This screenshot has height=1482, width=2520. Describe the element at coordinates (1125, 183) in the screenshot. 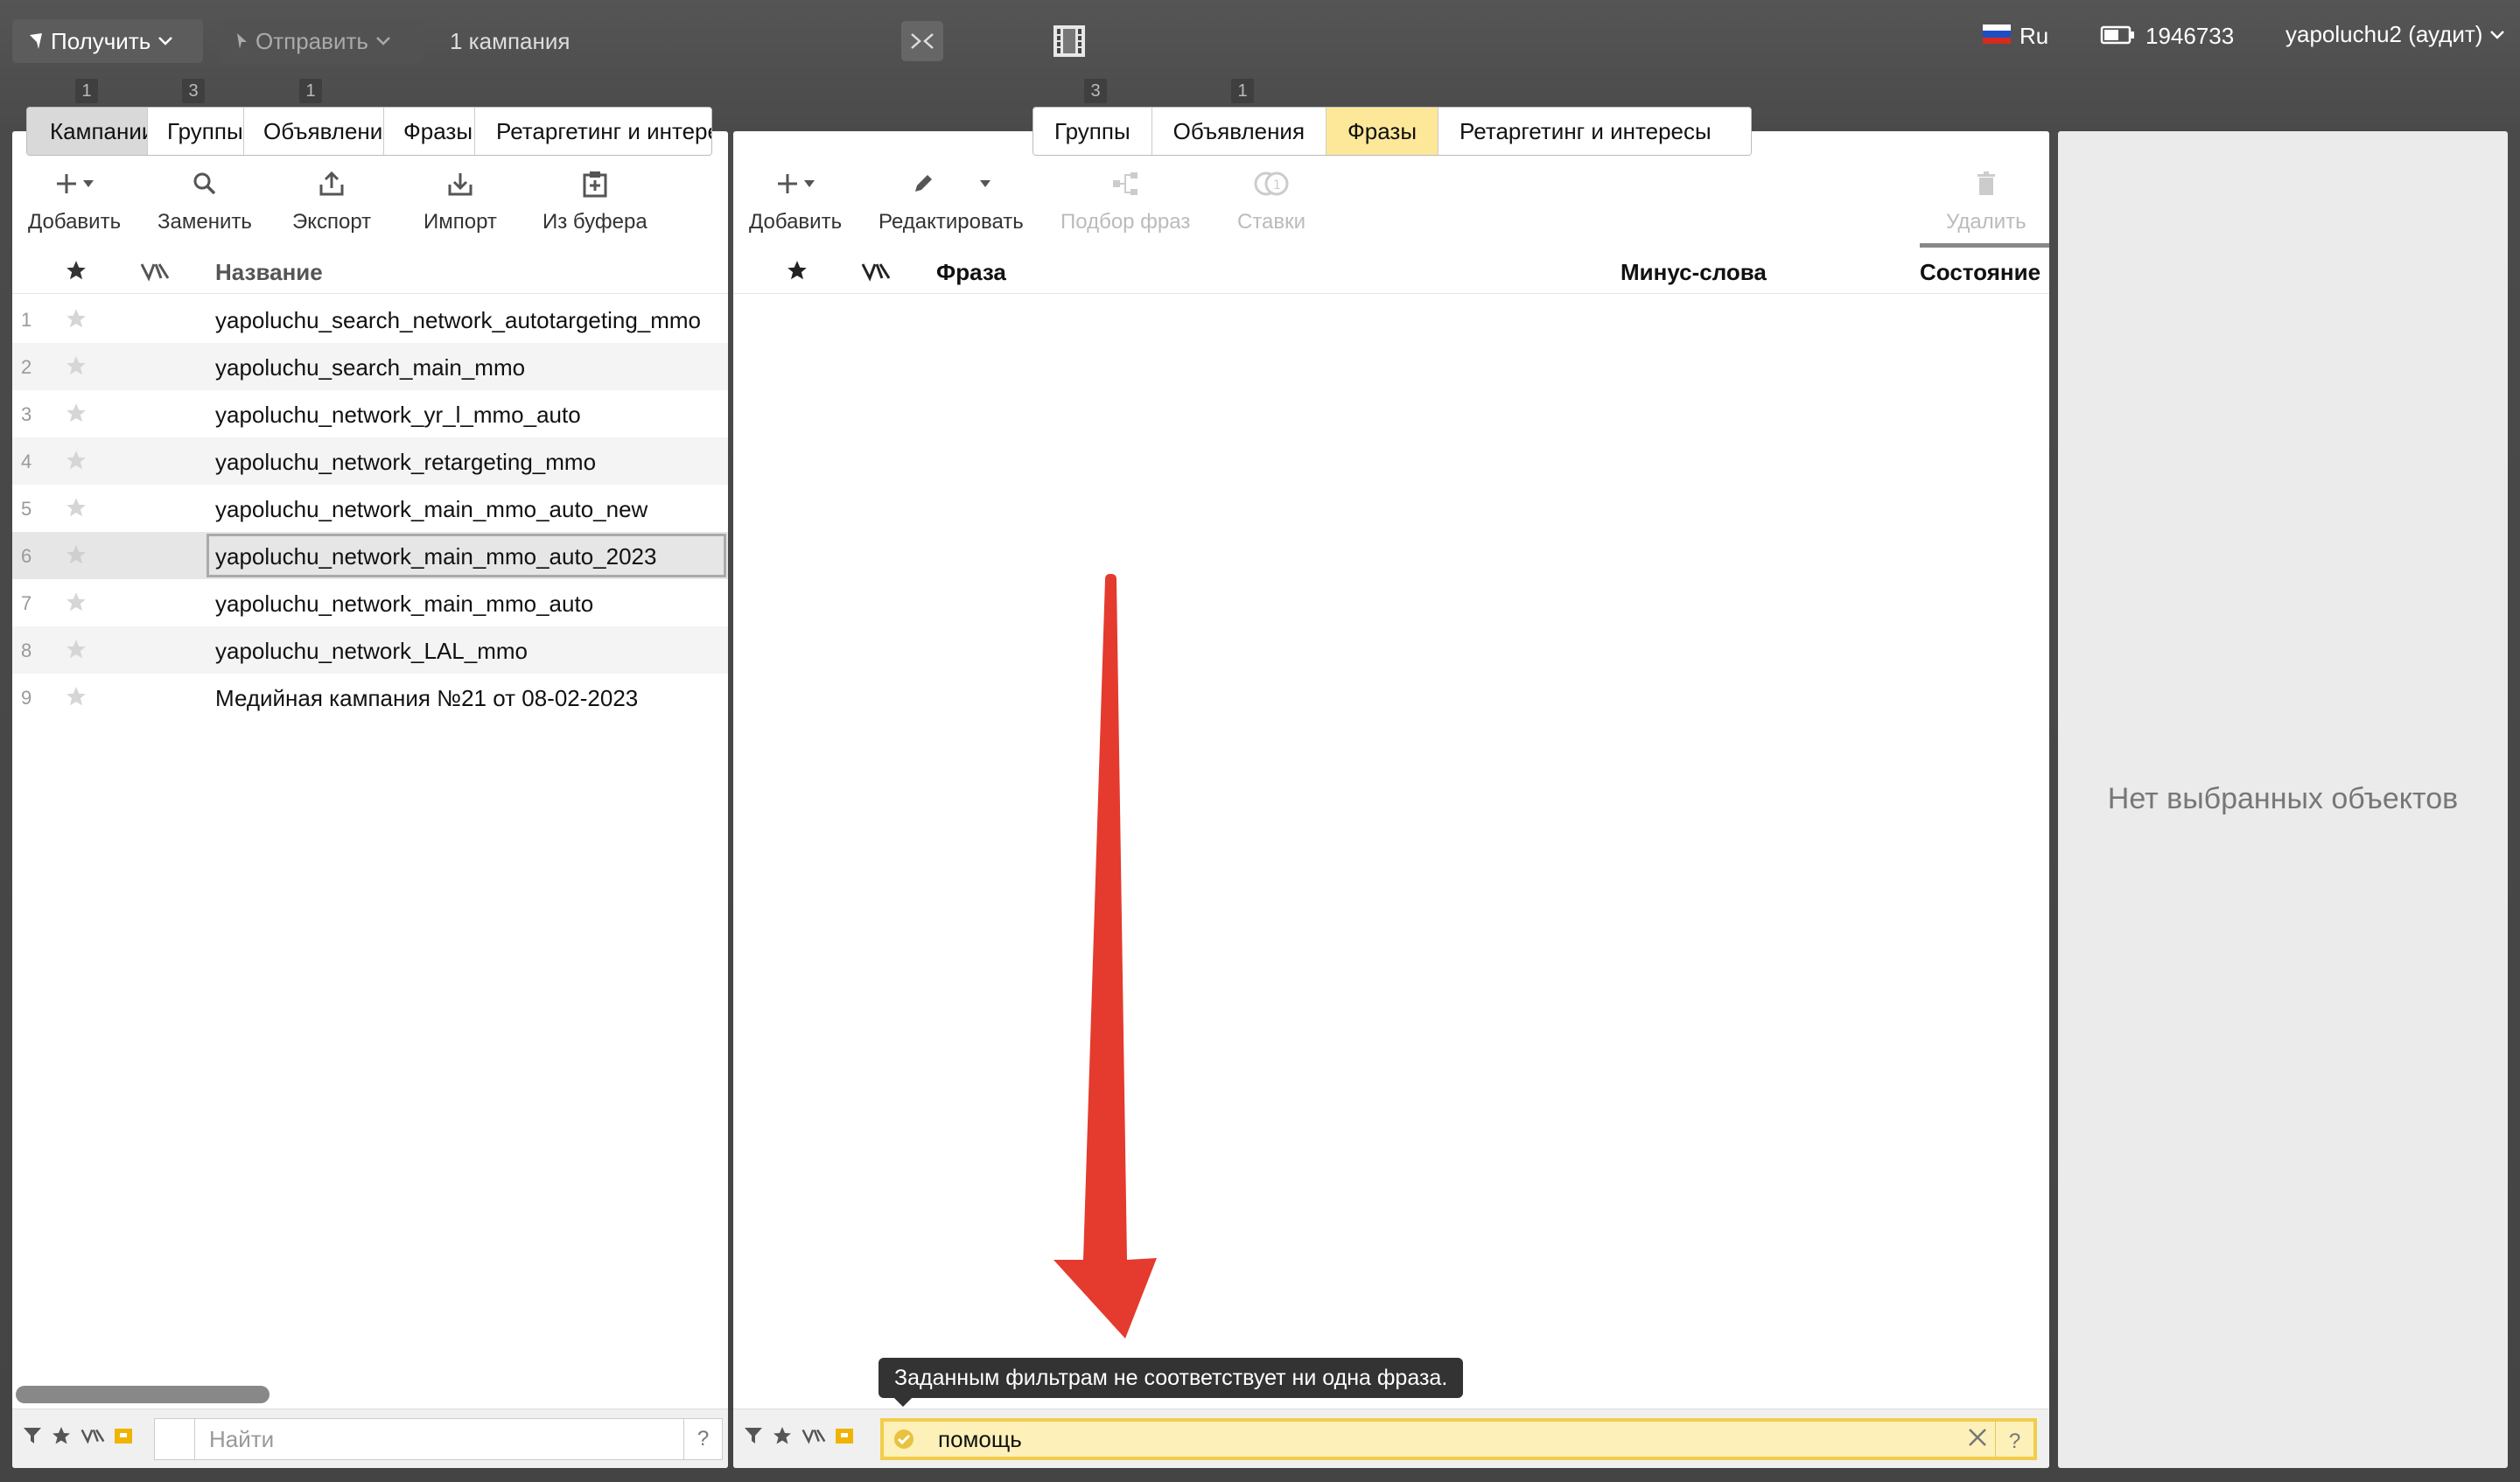

I see `tree-icon` at that location.